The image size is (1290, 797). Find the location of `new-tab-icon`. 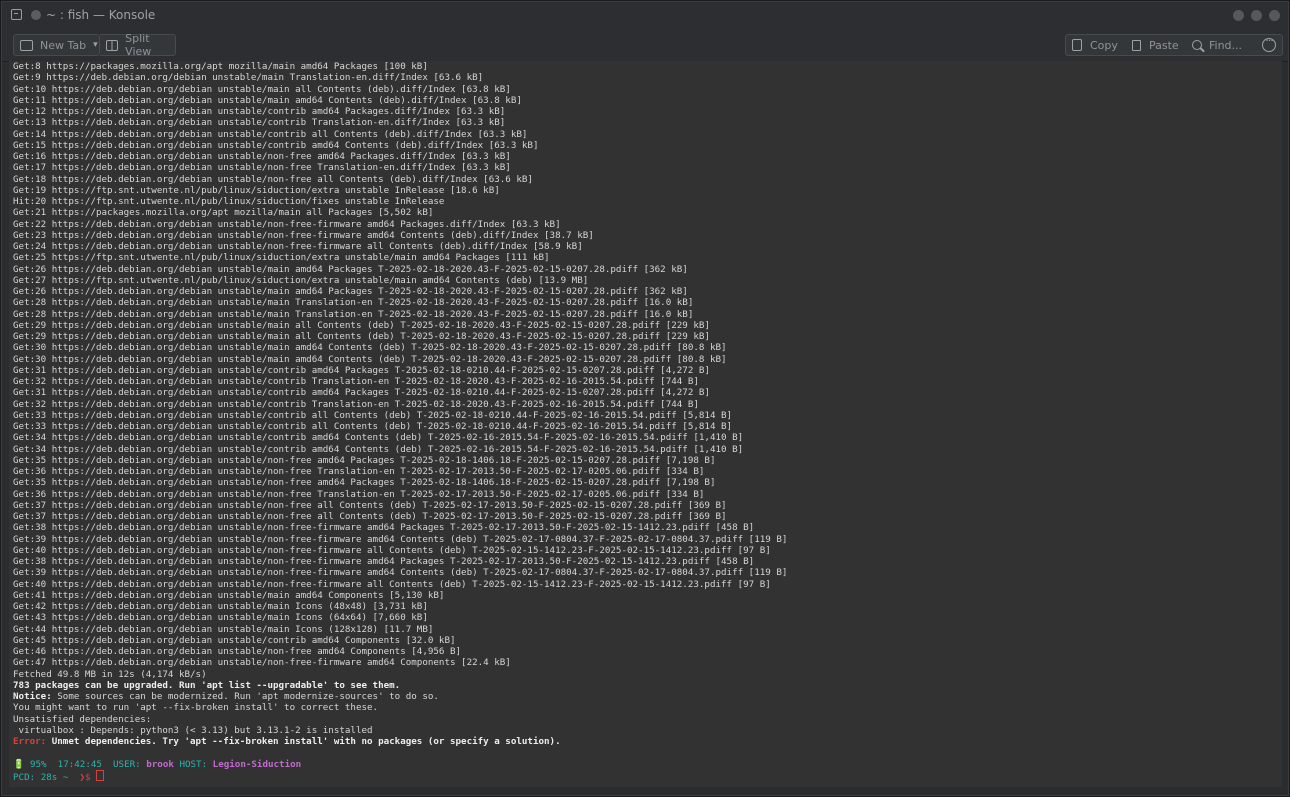

new-tab-icon is located at coordinates (26, 45).